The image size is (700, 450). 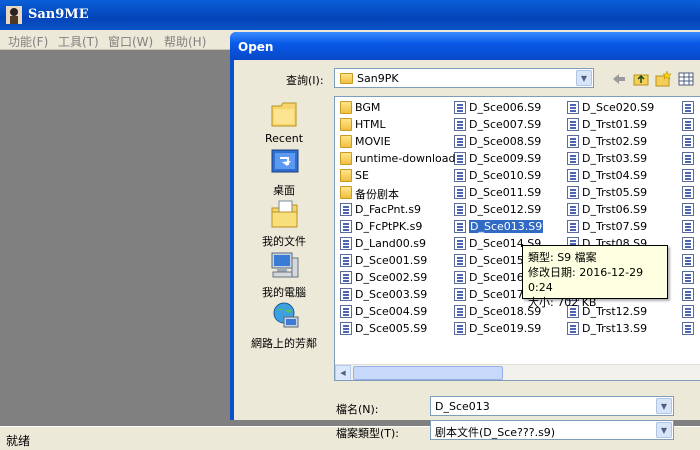 What do you see at coordinates (507, 142) in the screenshot?
I see `file-item: D_Sce008.S9` at bounding box center [507, 142].